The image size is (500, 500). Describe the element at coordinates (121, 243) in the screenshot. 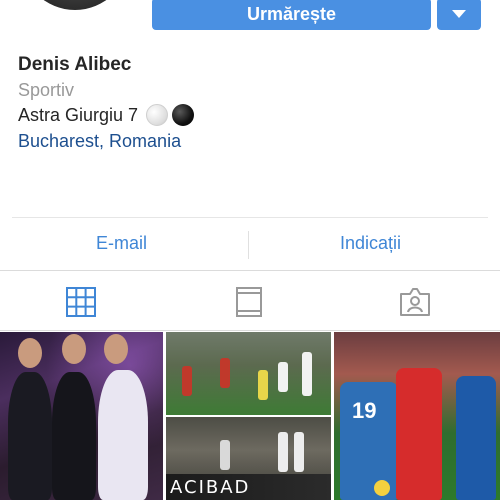

I see `email-button: E-mail` at that location.